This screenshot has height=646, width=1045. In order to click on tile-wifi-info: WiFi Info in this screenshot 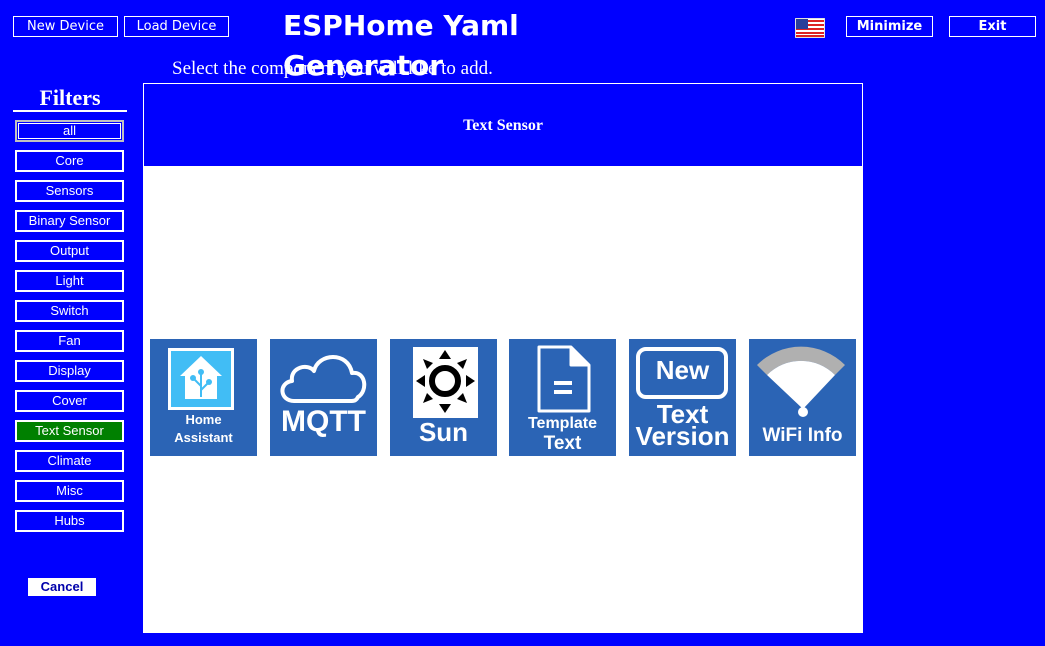, I will do `click(802, 397)`.